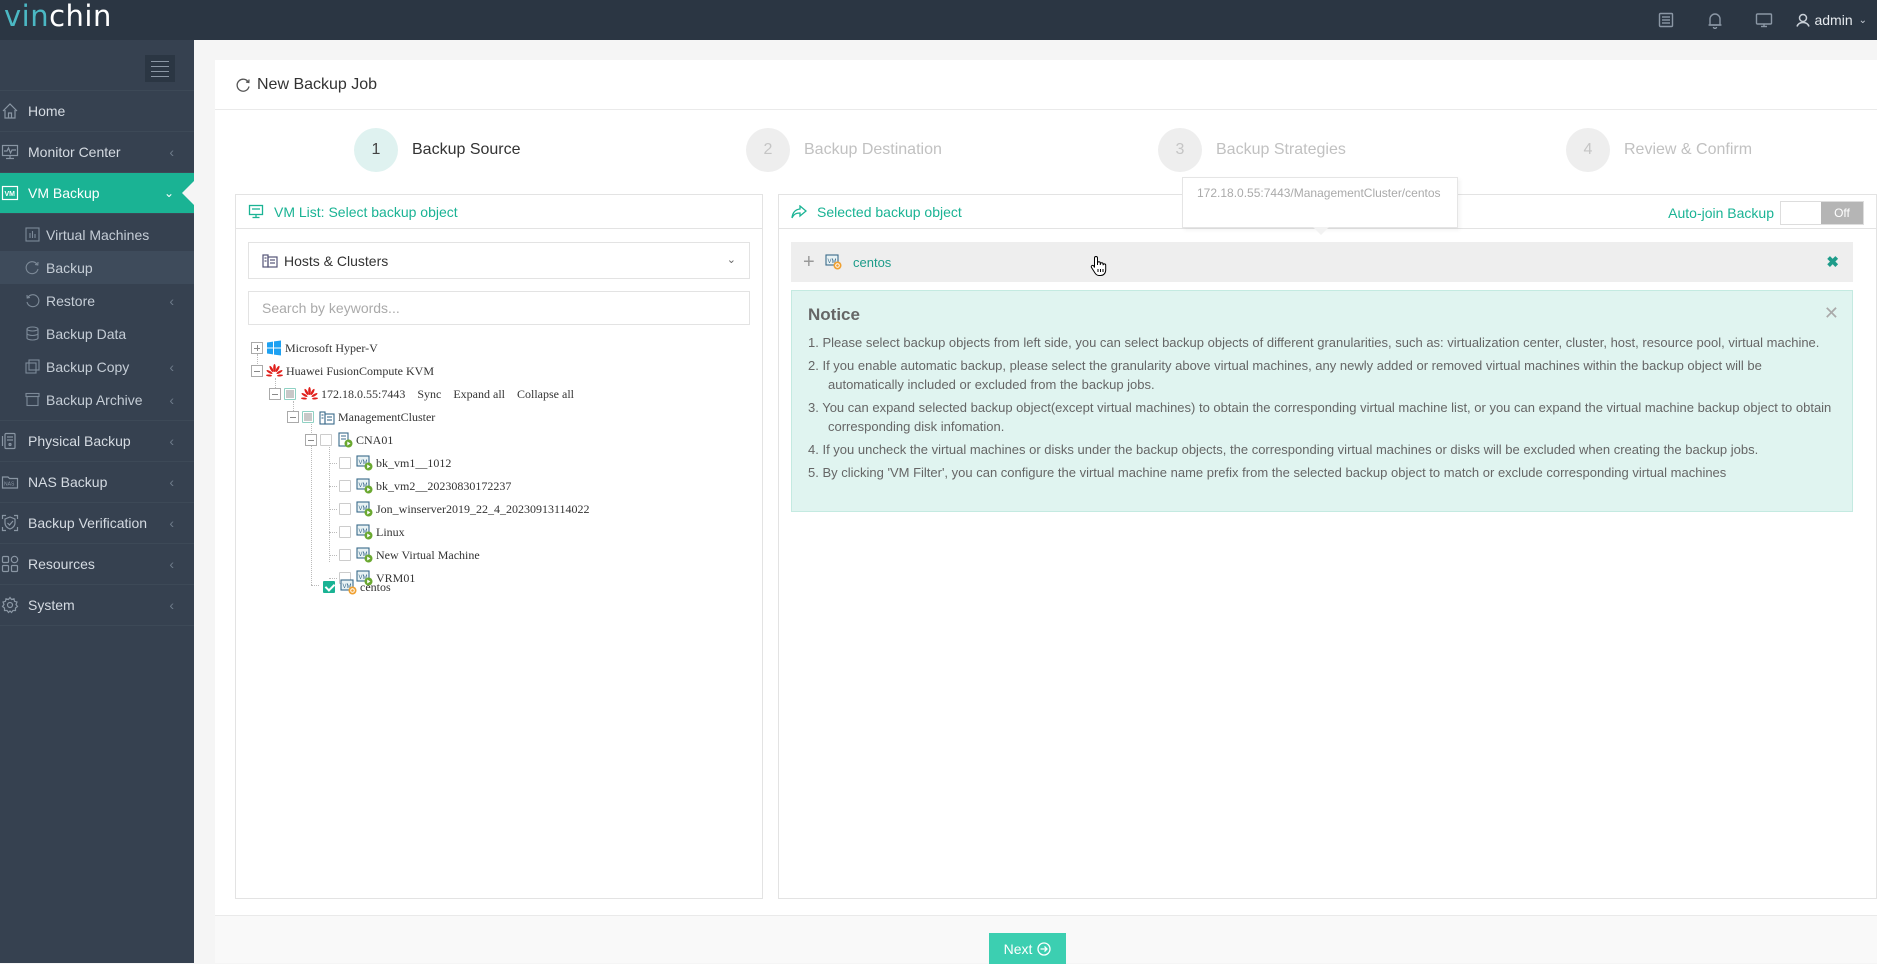  What do you see at coordinates (97, 333) in the screenshot?
I see `sidebar-subitem-backup-data: Backup Data` at bounding box center [97, 333].